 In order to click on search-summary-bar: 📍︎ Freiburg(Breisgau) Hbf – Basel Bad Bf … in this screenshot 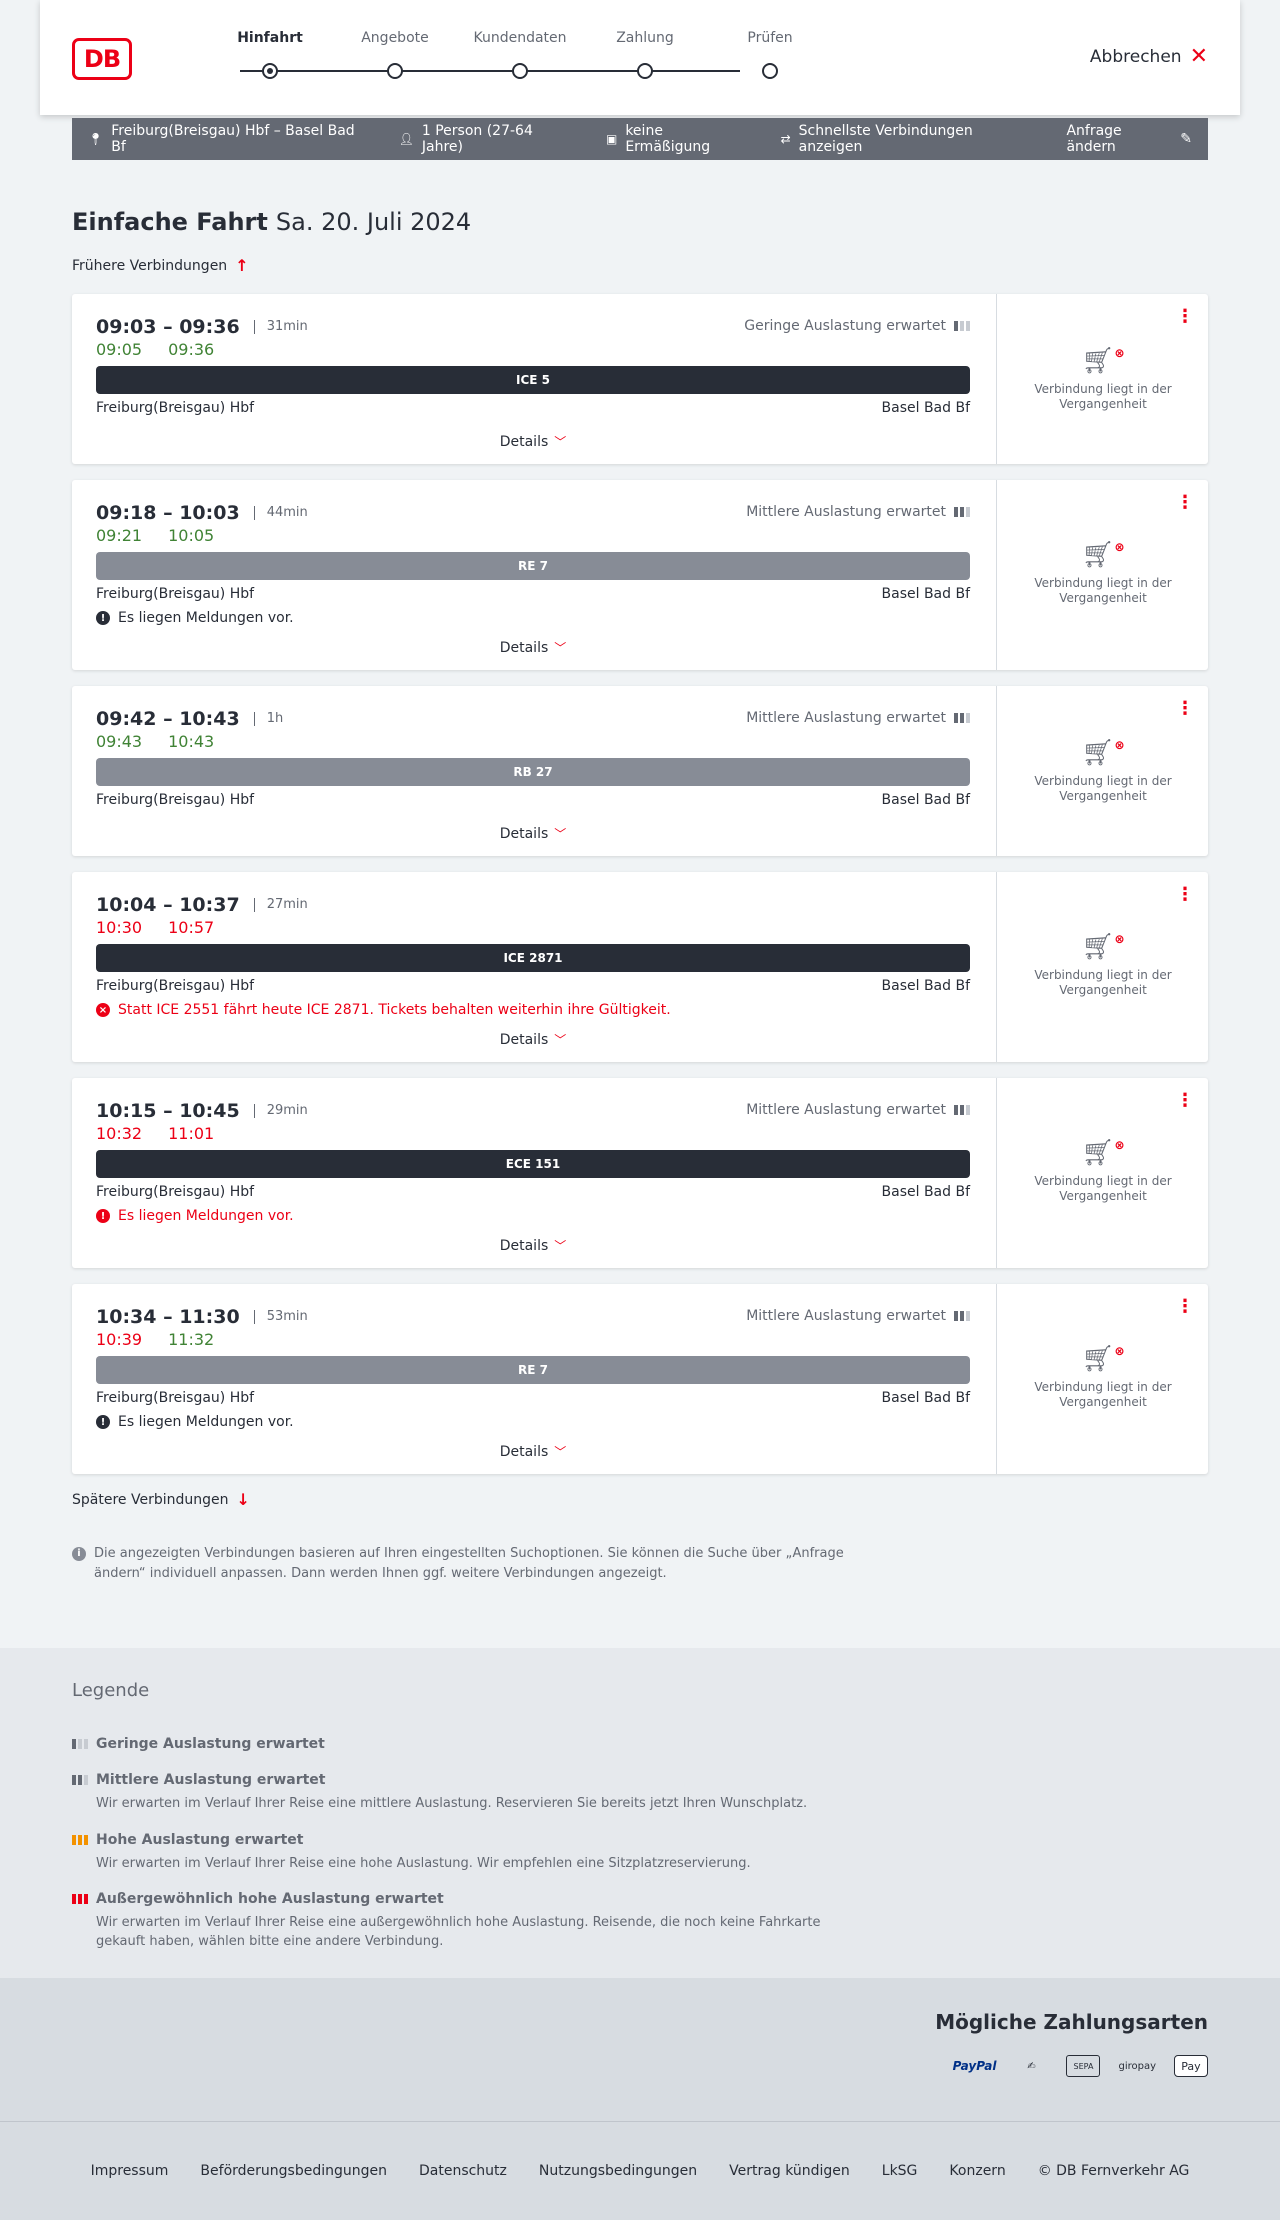, I will do `click(640, 139)`.